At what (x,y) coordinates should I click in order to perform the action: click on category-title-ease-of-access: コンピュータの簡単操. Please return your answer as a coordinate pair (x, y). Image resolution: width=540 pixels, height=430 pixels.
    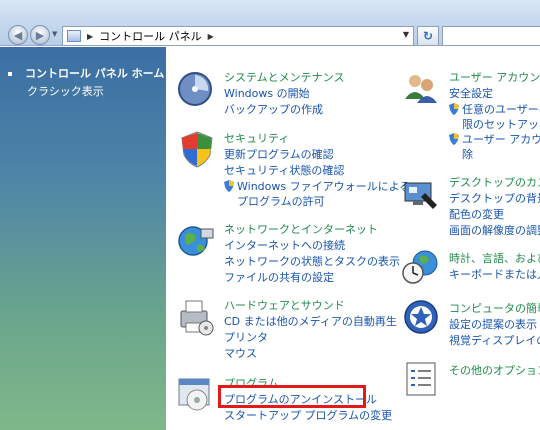
    Looking at the image, I should click on (494, 308).